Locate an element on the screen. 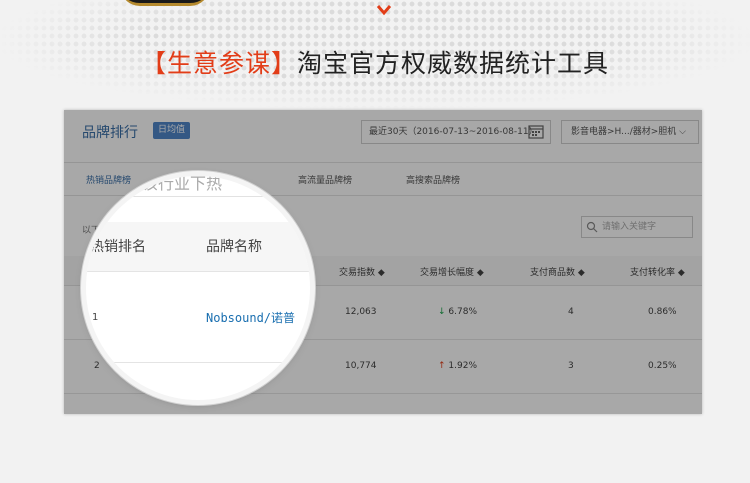 This screenshot has height=483, width=750. col-brand-name: 品牌名称 is located at coordinates (234, 247).